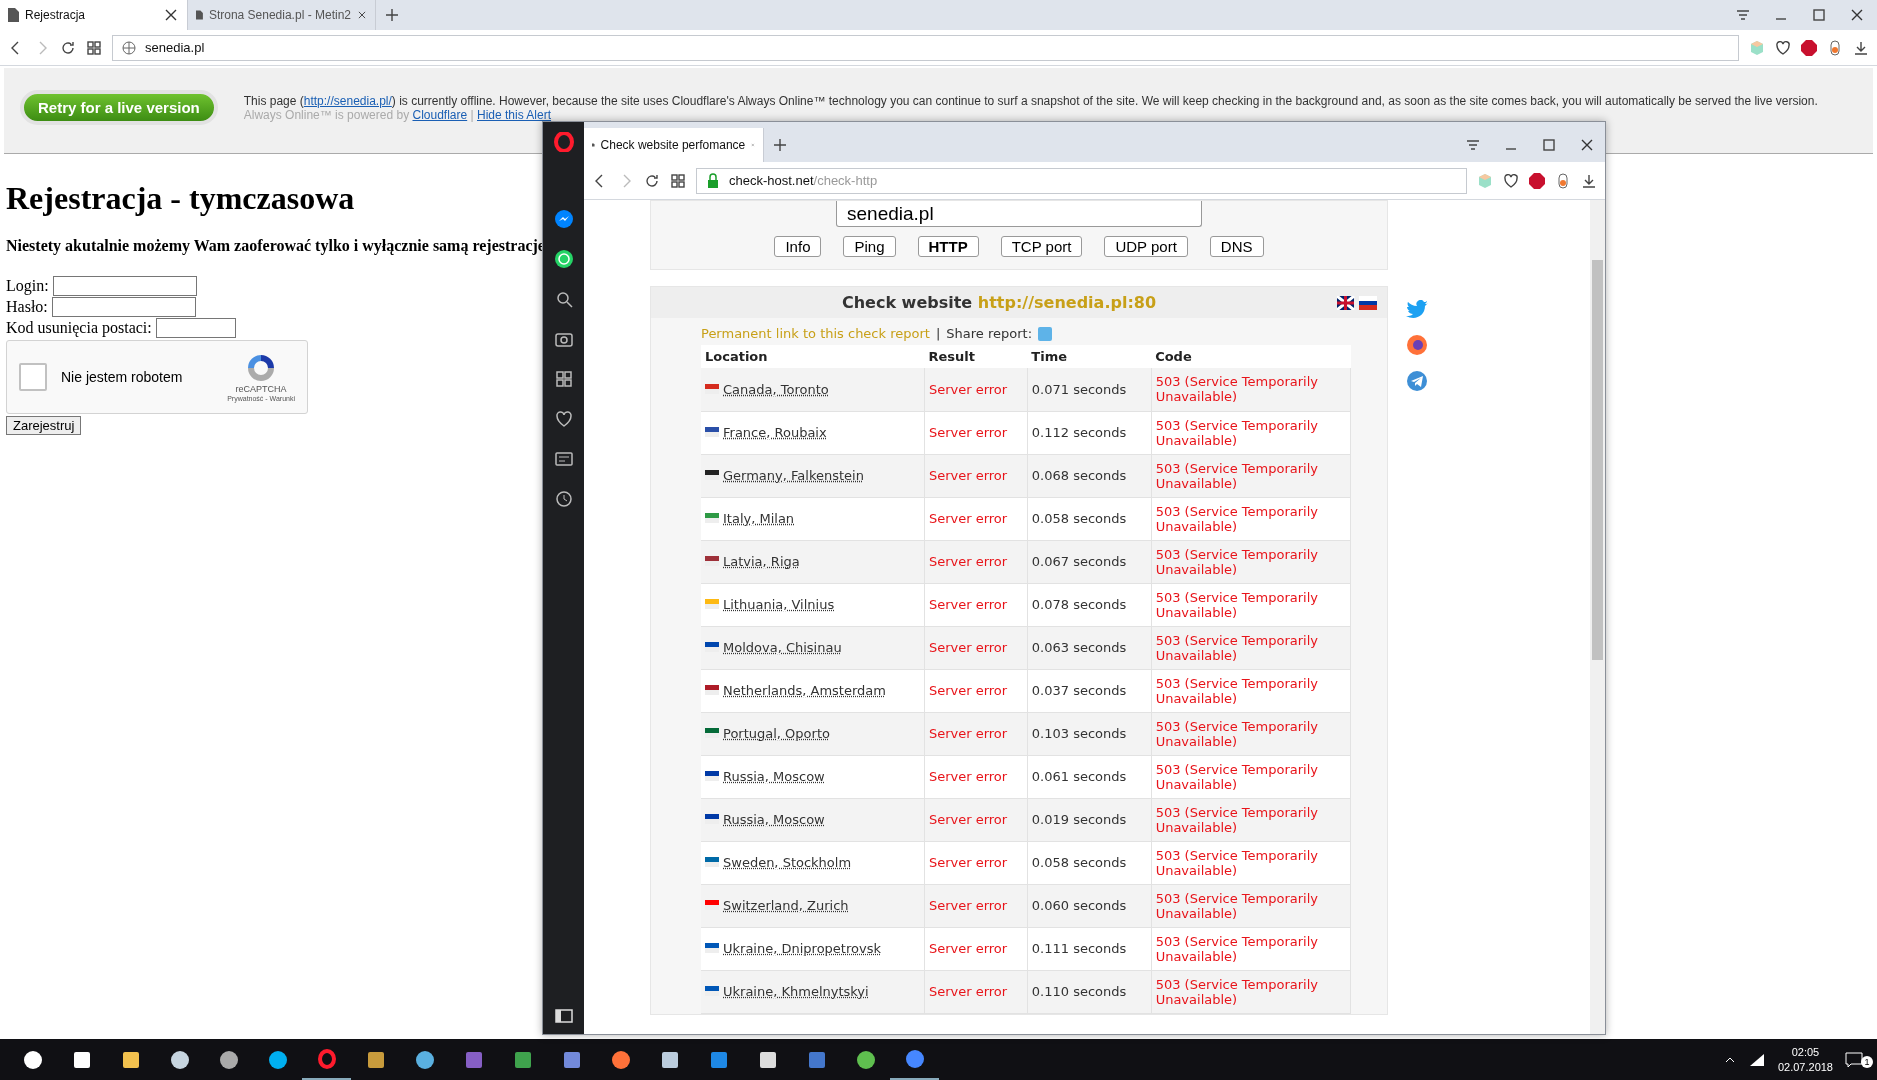 This screenshot has height=1080, width=1877. I want to click on clock-time: 02:05, so click(1805, 1052).